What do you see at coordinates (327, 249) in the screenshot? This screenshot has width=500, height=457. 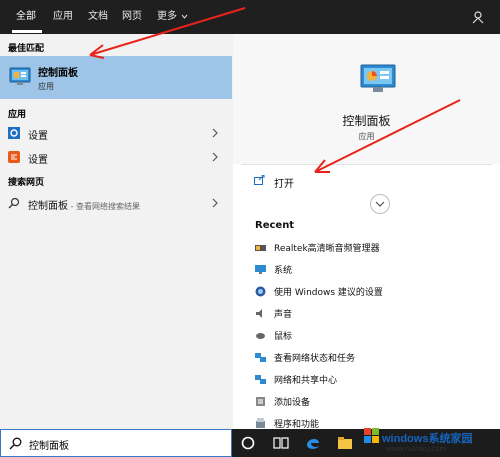 I see `recent-item-label: Realtek高清晰音频管理器` at bounding box center [327, 249].